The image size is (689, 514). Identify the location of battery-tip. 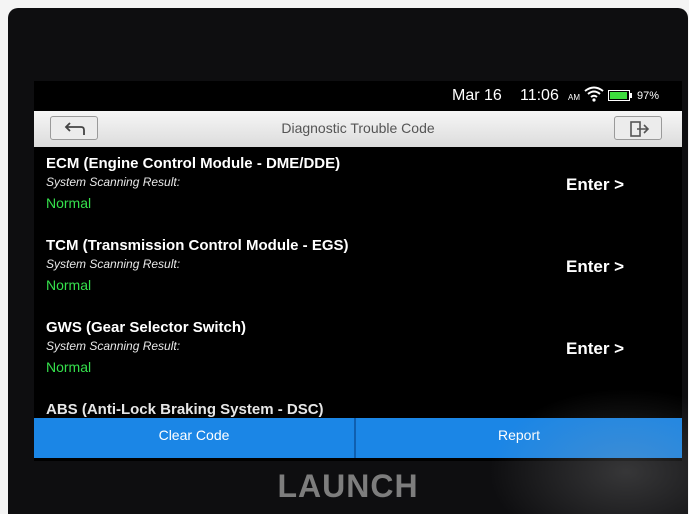
(631, 95).